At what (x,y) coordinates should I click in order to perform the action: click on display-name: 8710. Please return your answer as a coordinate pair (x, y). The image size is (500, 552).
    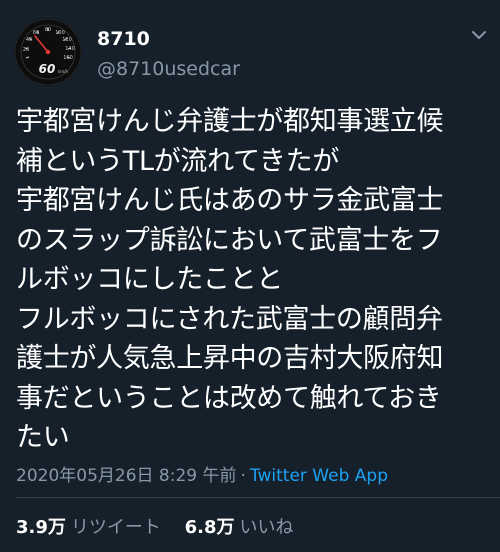
    Looking at the image, I should click on (123, 39).